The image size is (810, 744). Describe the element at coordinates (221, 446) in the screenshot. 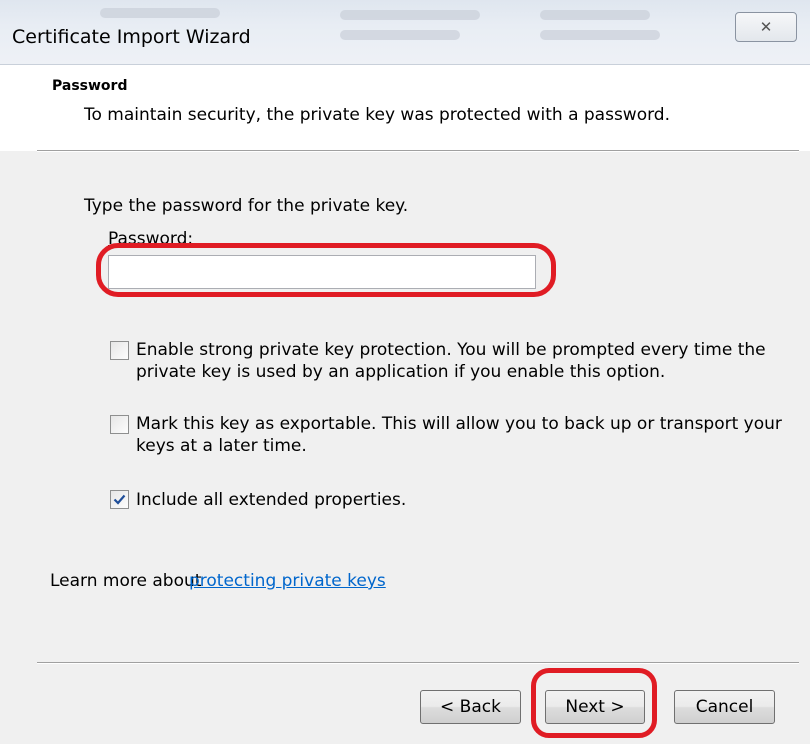

I see `exportable-label-line2: keys at a later time.` at that location.